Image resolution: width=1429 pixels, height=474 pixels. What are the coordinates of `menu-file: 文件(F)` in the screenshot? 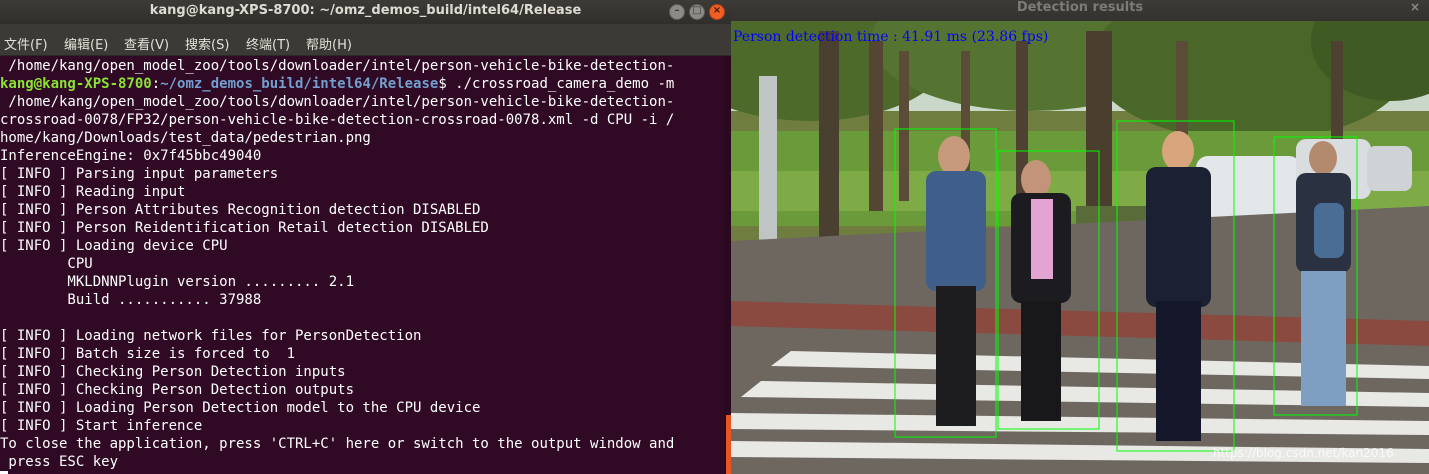 It's located at (26, 43).